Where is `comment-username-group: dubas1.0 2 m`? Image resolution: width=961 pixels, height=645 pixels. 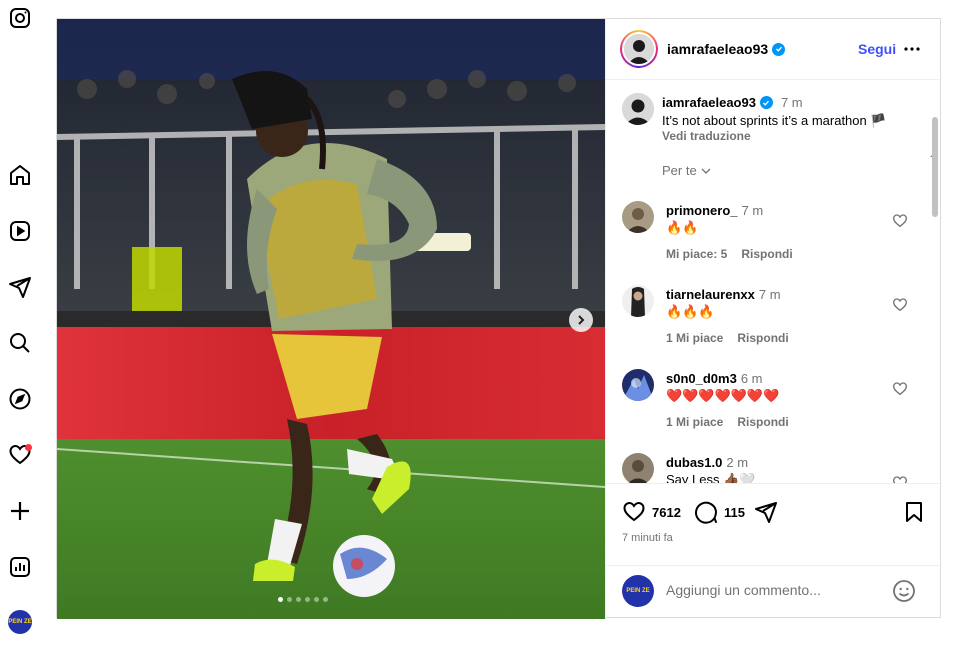 comment-username-group: dubas1.0 2 m is located at coordinates (707, 462).